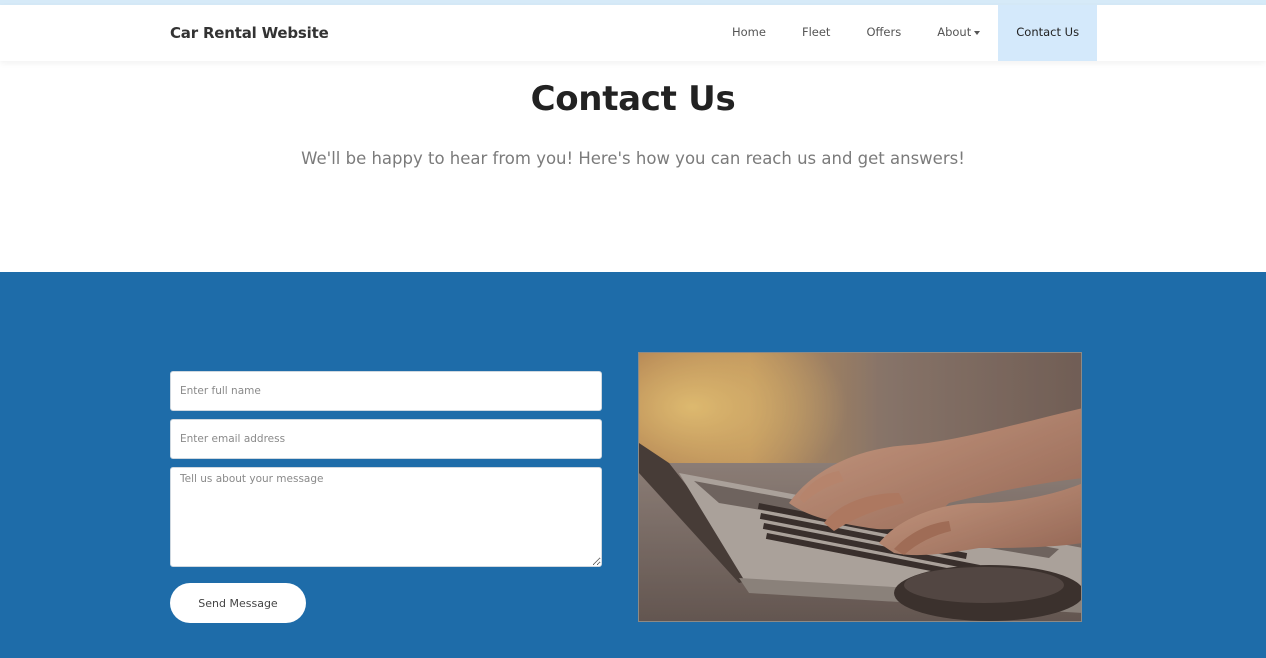 This screenshot has width=1266, height=658. What do you see at coordinates (977, 32) in the screenshot?
I see `caret-down-icon` at bounding box center [977, 32].